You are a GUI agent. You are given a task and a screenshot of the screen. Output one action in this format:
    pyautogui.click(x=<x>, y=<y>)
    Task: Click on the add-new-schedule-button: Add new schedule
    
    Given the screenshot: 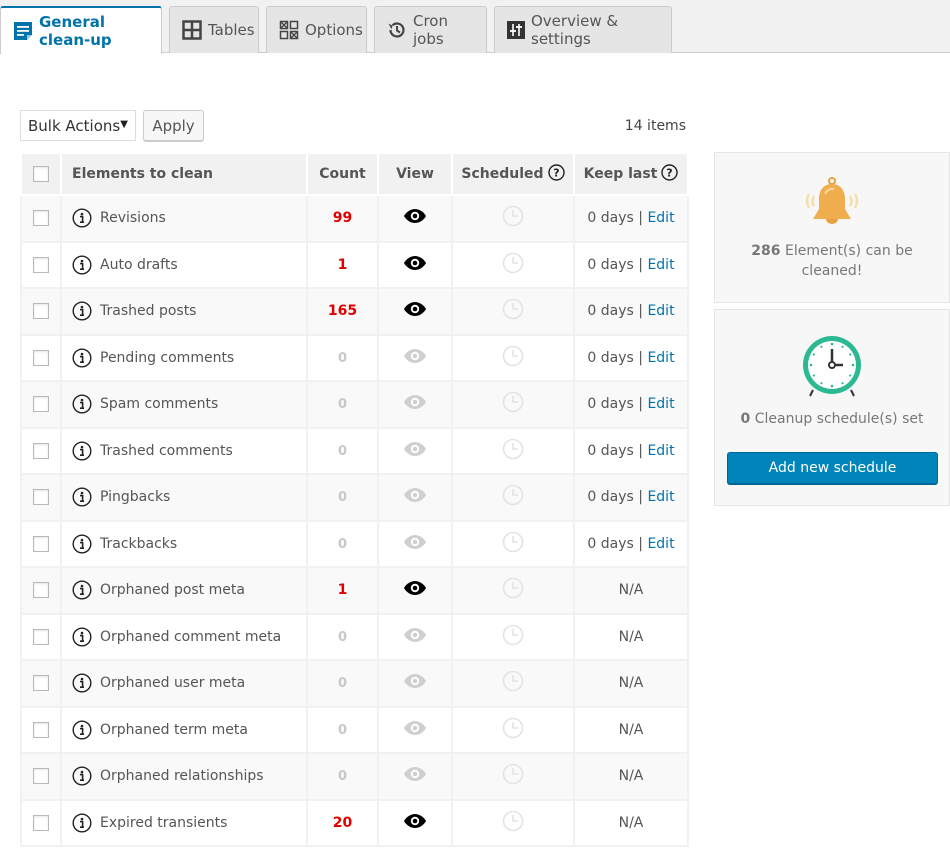 What is the action you would take?
    pyautogui.click(x=832, y=468)
    